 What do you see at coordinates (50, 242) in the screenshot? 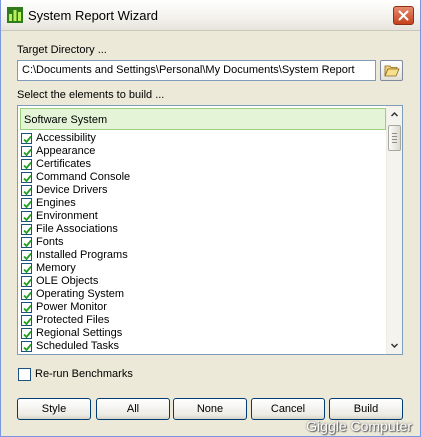
I see `item-label: Fonts` at bounding box center [50, 242].